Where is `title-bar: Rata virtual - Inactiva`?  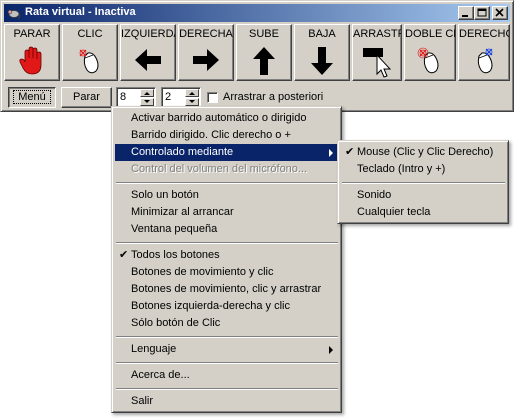 title-bar: Rata virtual - Inactiva is located at coordinates (257, 13).